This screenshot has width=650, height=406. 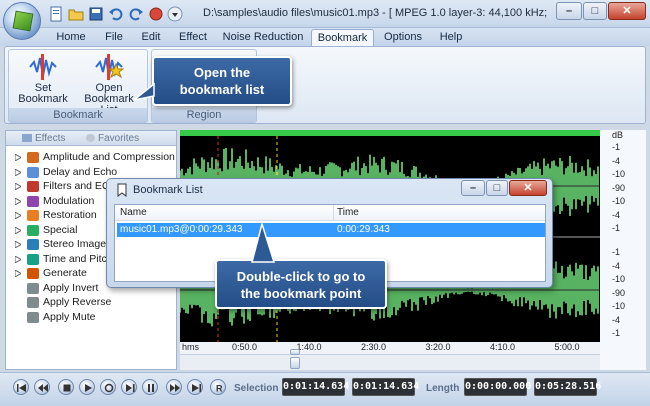 I want to click on stop-icon, so click(x=67, y=388).